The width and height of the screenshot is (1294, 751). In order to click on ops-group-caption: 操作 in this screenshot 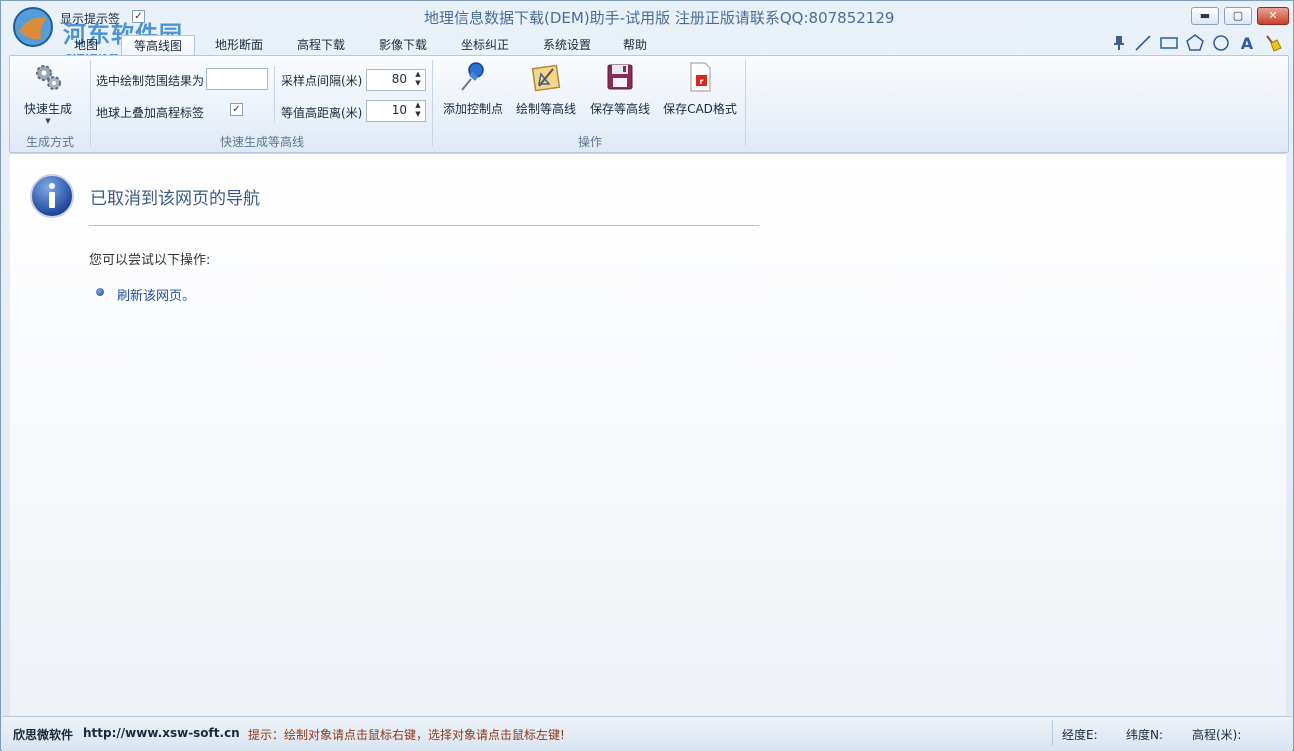, I will do `click(589, 142)`.